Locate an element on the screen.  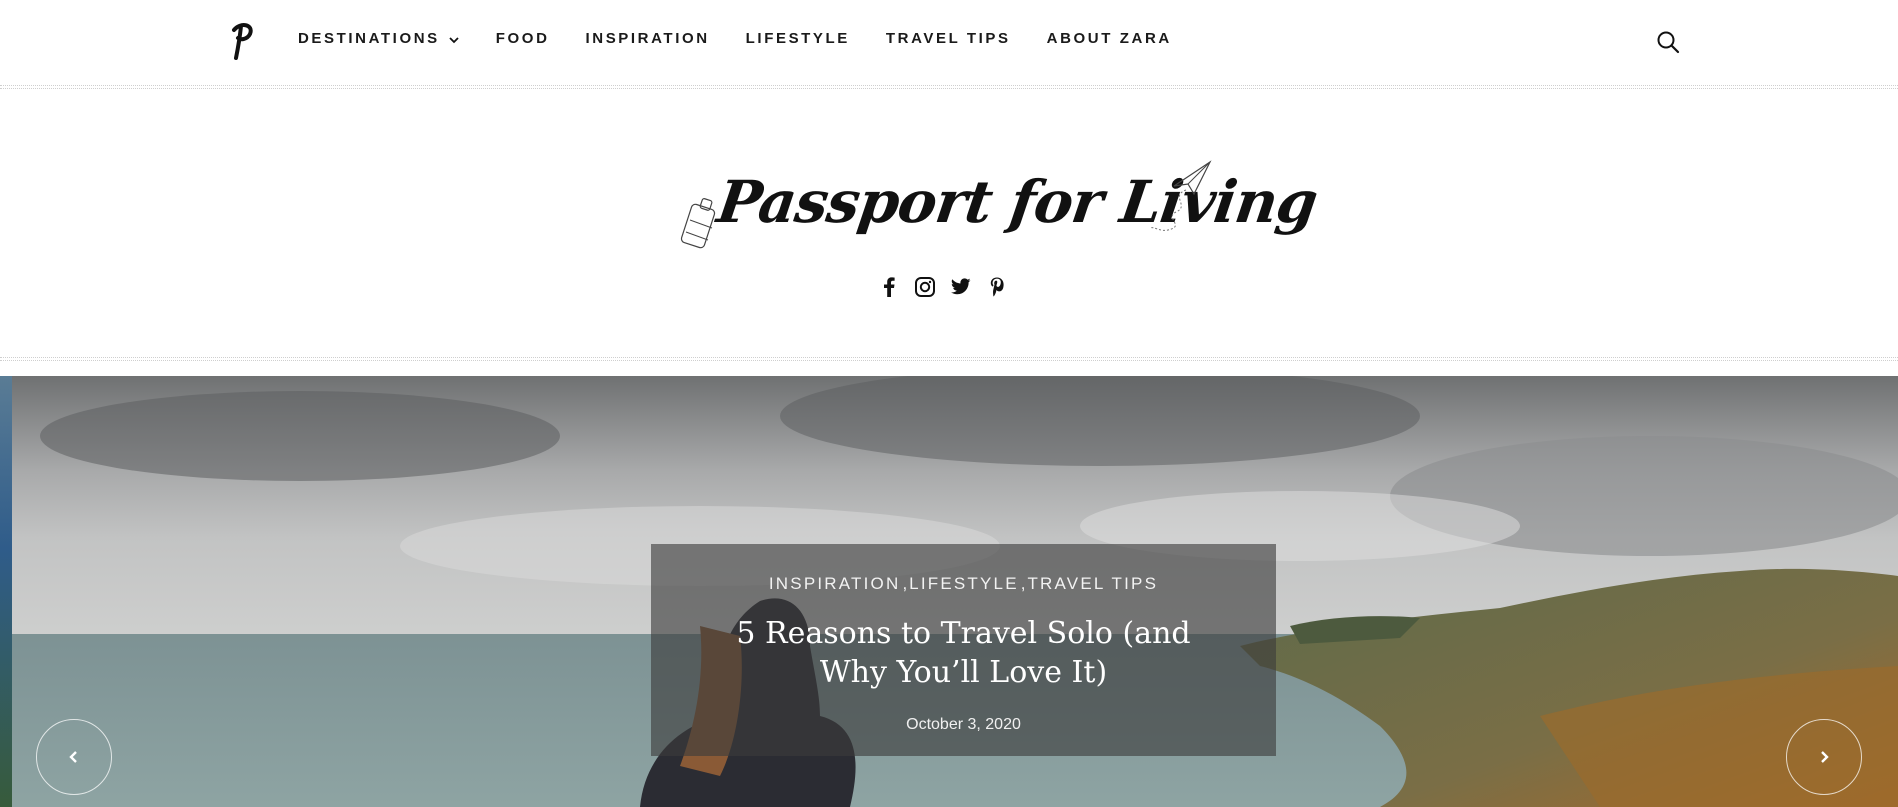
chevron-right-icon is located at coordinates (1825, 757).